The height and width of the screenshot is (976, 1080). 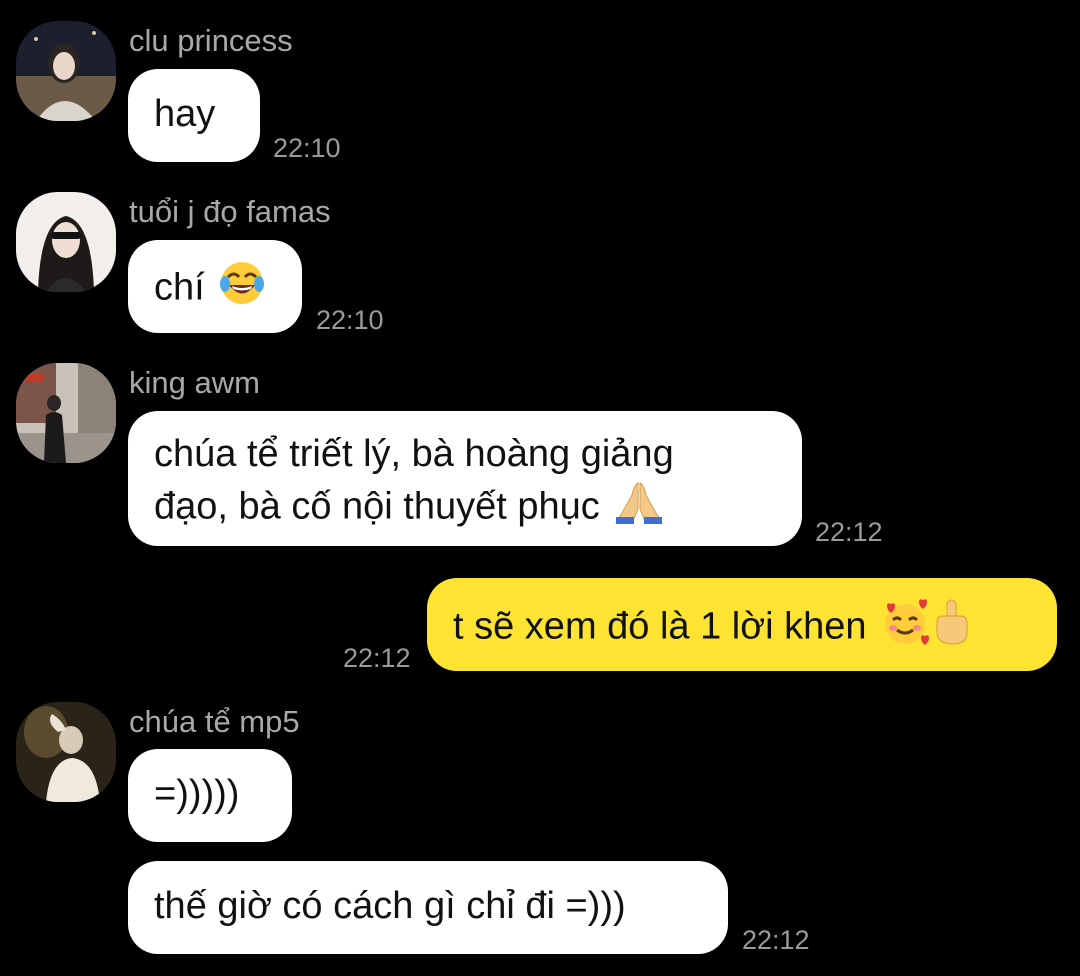 I want to click on sender-name: clu princess, so click(x=211, y=40).